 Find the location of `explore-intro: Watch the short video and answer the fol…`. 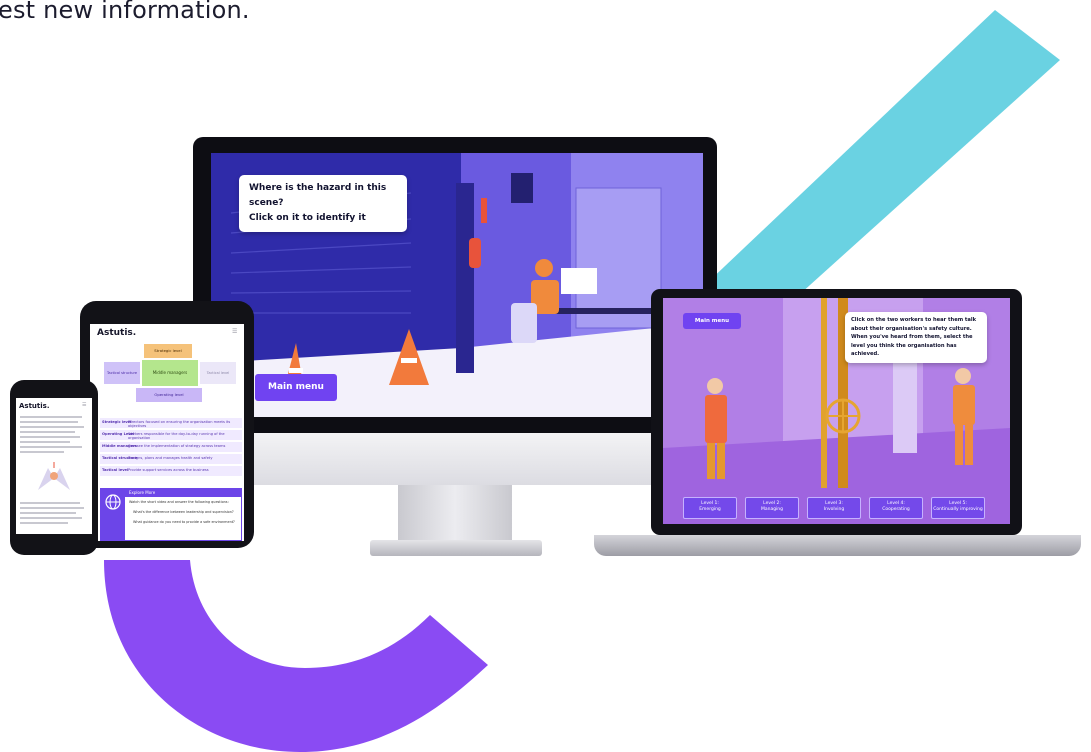

explore-intro: Watch the short video and answer the fol… is located at coordinates (179, 502).